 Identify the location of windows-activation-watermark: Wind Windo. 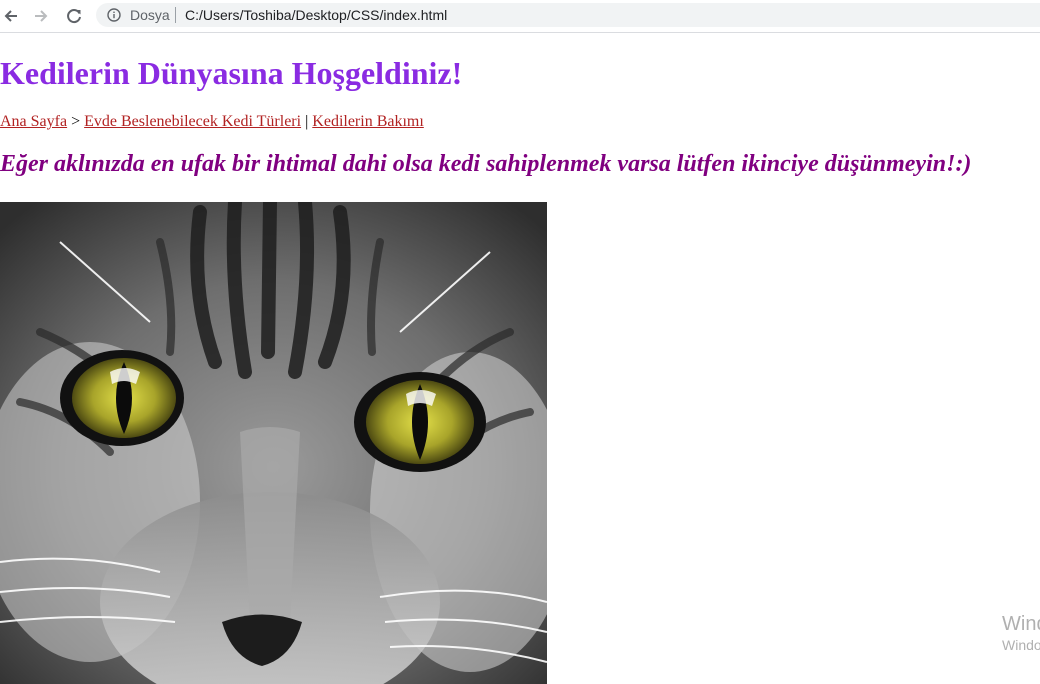
(1021, 633).